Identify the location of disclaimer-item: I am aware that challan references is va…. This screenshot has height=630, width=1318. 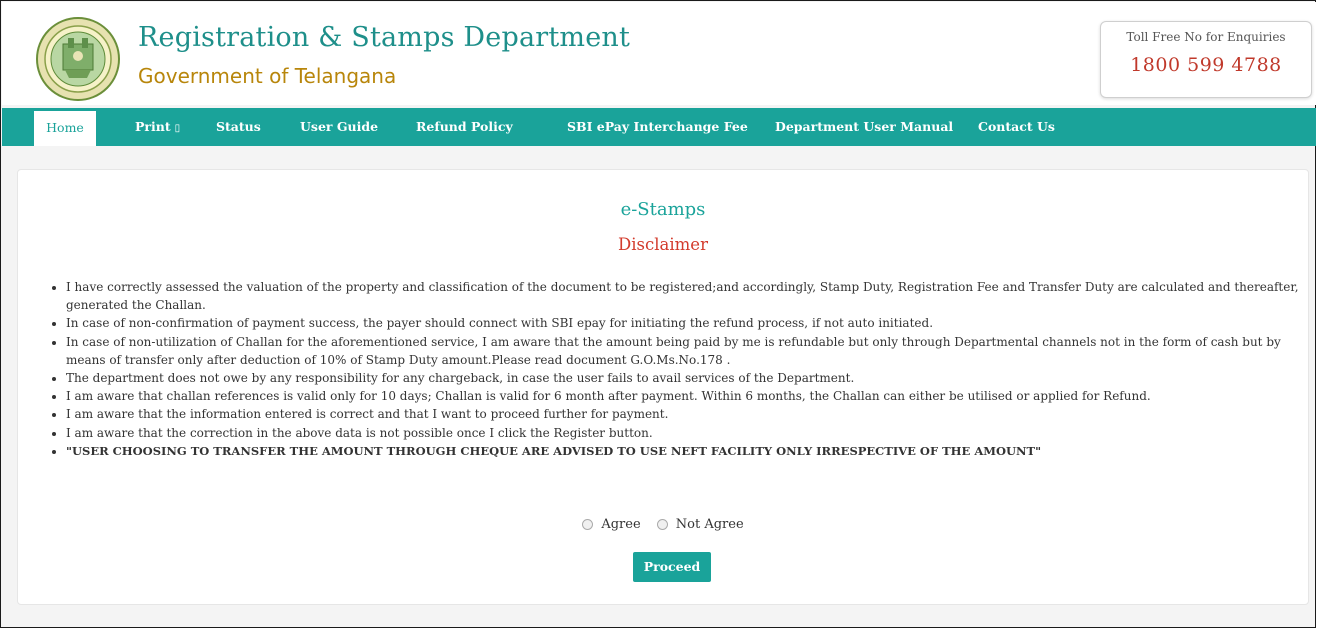
(686, 396).